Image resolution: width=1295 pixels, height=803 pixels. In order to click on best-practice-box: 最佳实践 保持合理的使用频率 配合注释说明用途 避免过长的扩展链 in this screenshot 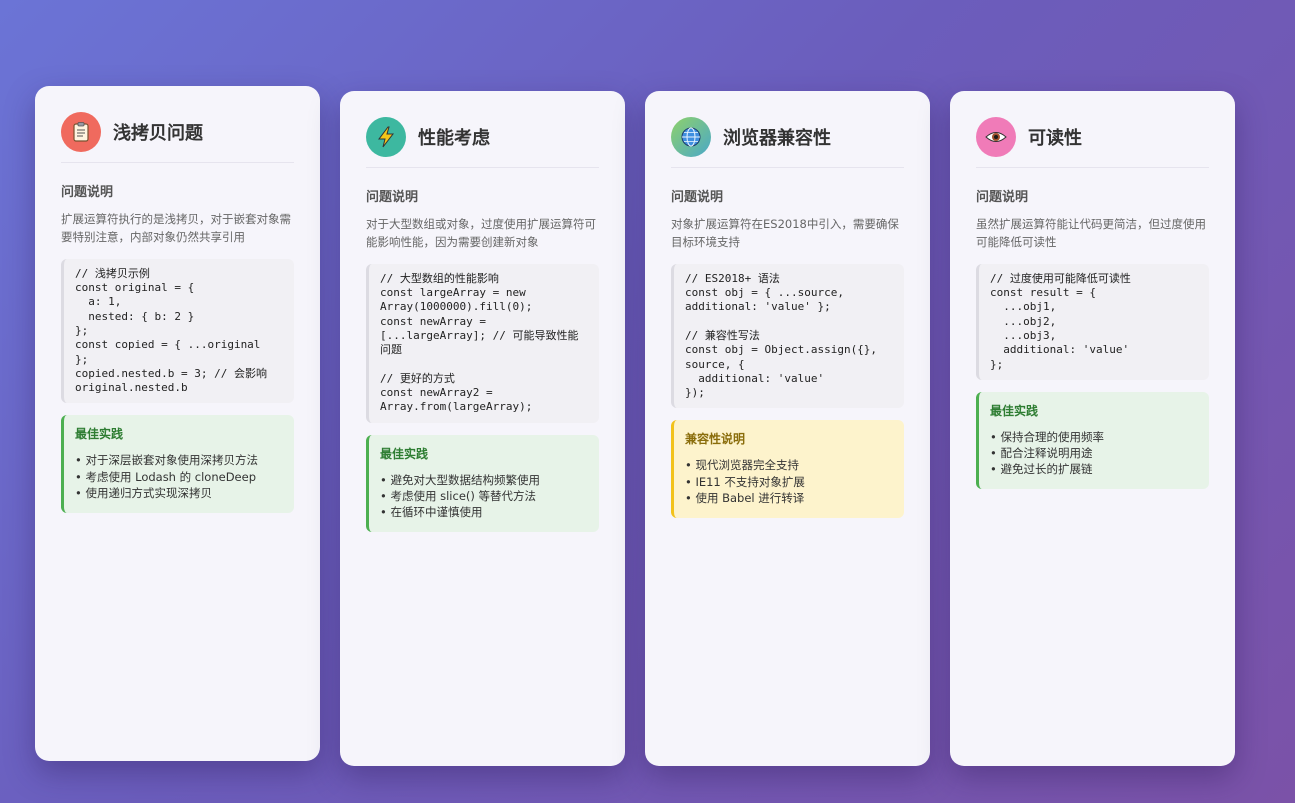, I will do `click(1092, 440)`.